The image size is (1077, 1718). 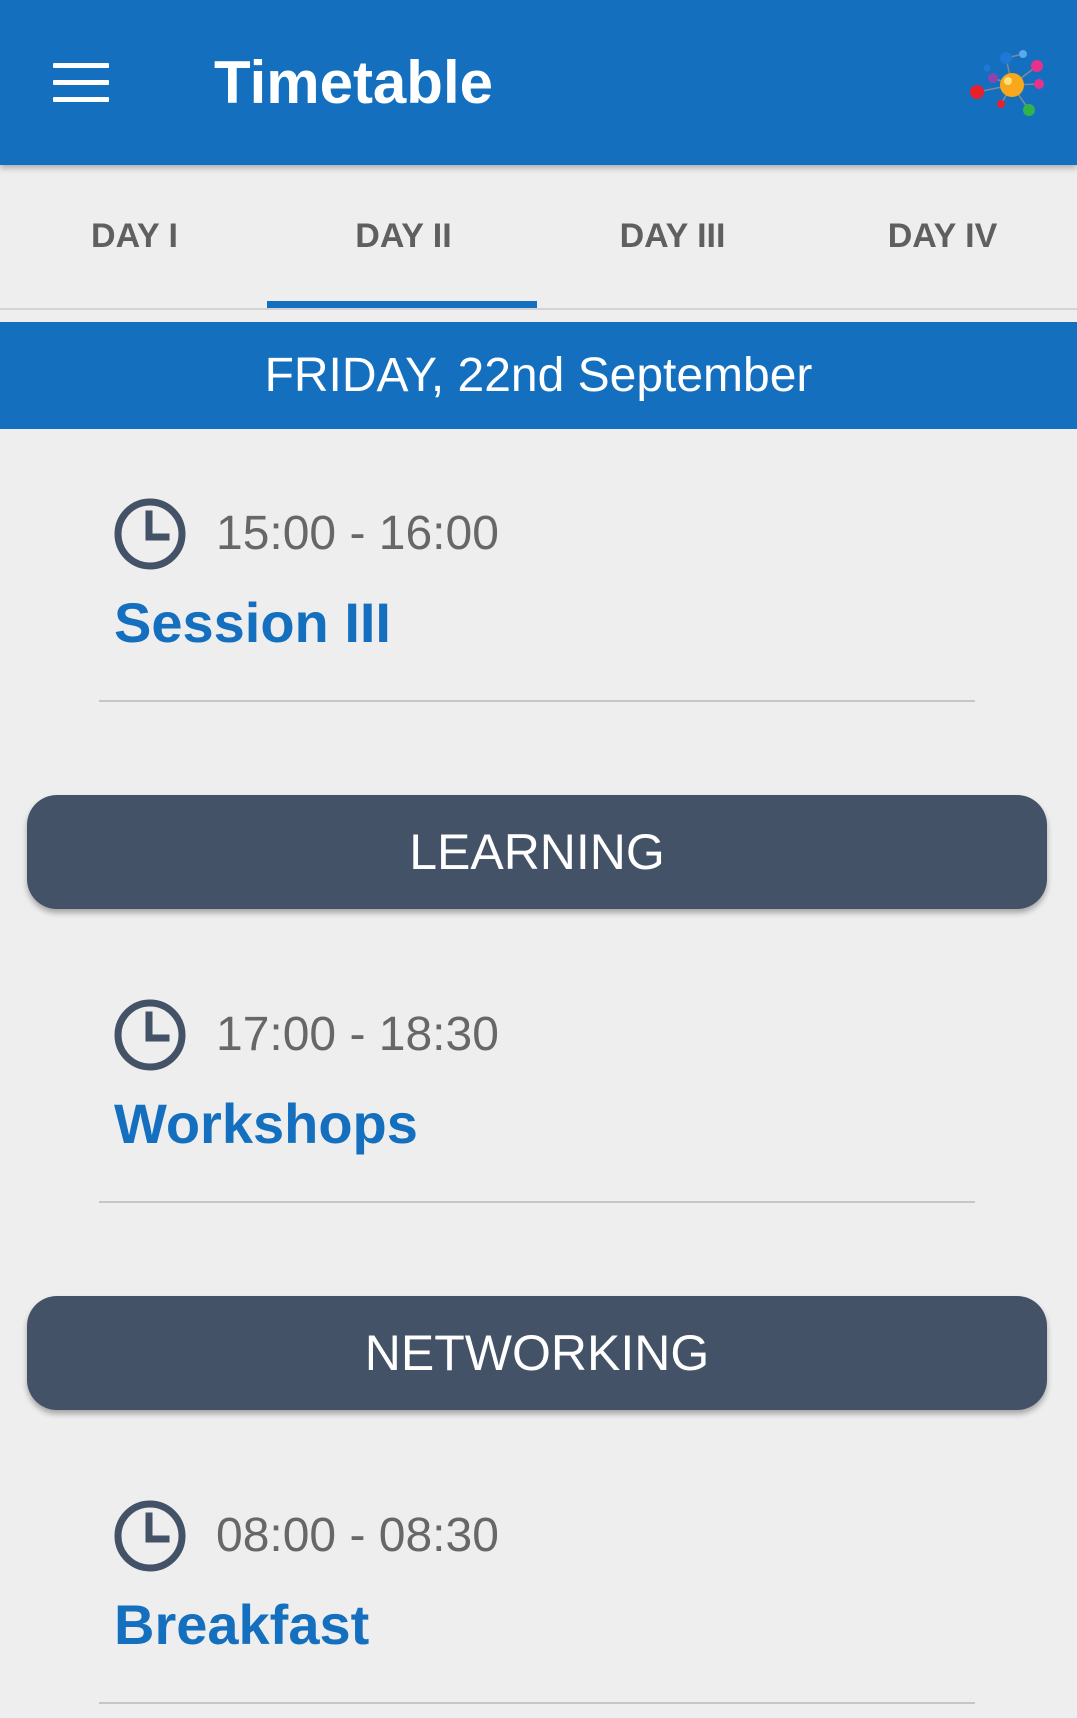 What do you see at coordinates (402, 304) in the screenshot?
I see `selected-tab-indicator` at bounding box center [402, 304].